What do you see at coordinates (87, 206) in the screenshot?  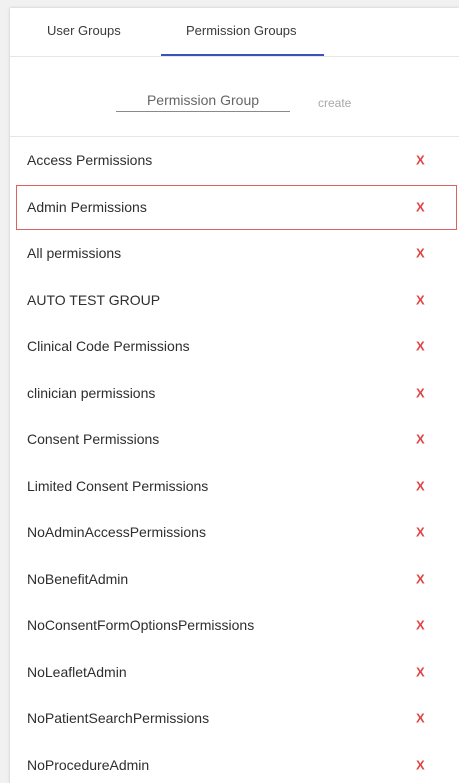 I see `group-name: Admin Permissions` at bounding box center [87, 206].